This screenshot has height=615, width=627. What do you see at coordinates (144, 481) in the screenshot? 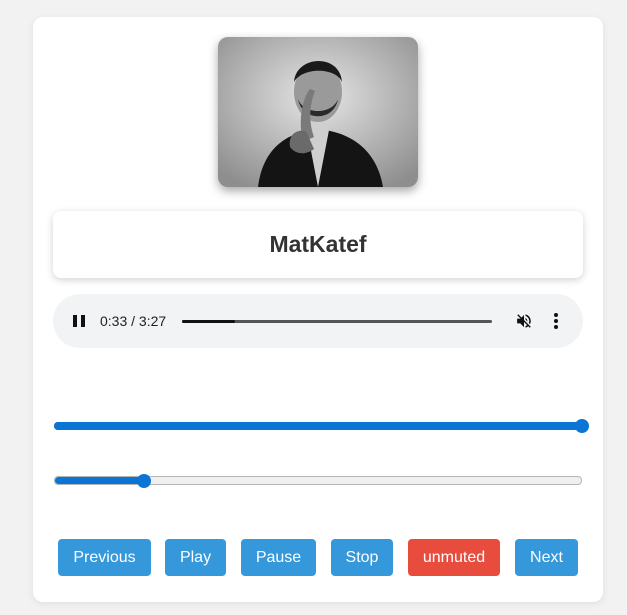
I see `seek-slider-thumb` at bounding box center [144, 481].